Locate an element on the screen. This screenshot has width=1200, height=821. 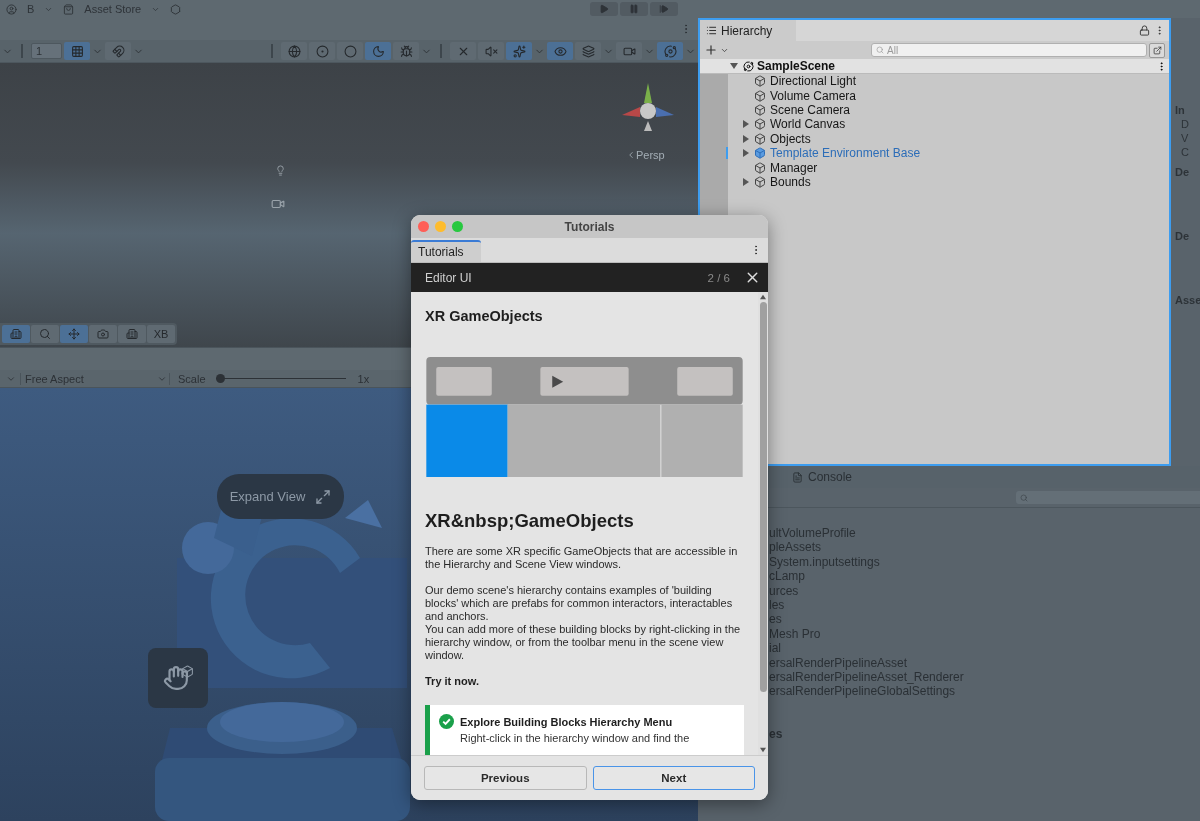
bag-icon is located at coordinates (69, 9).